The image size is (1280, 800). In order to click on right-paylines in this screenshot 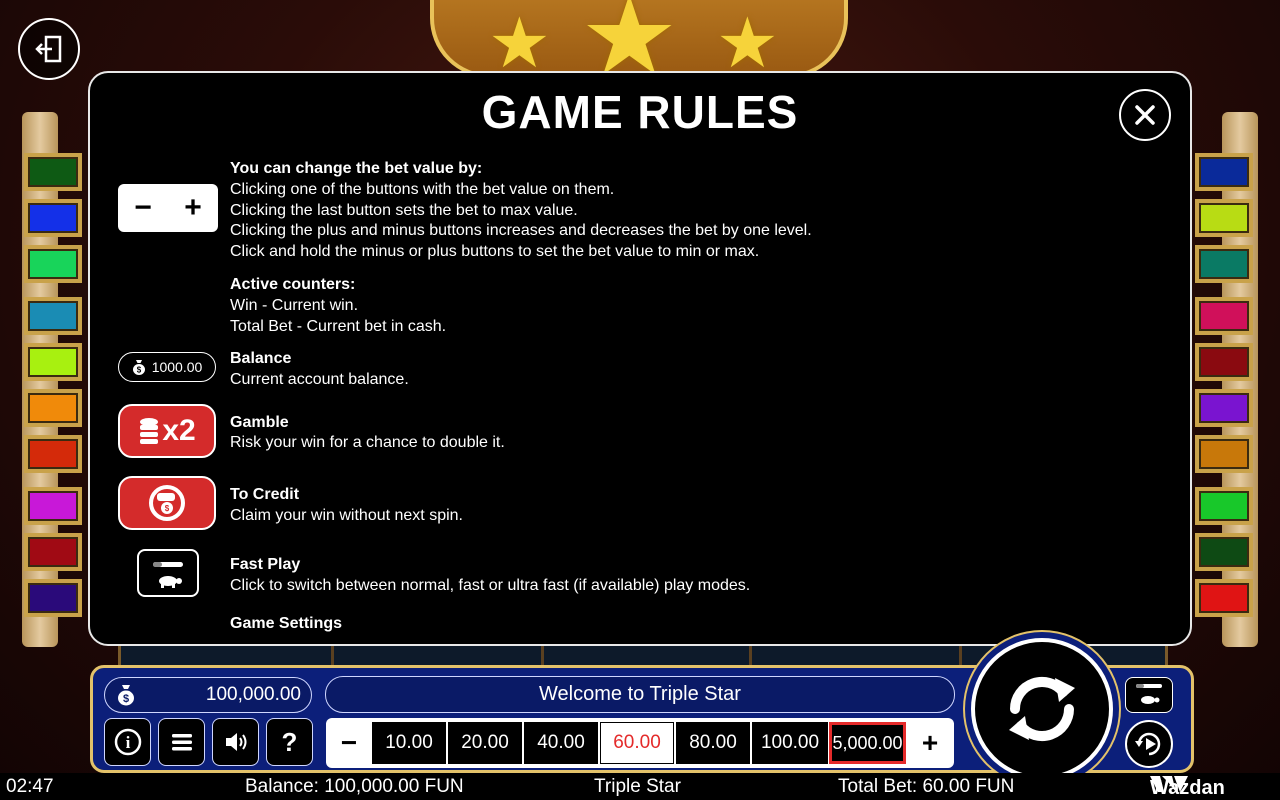, I will do `click(1228, 389)`.